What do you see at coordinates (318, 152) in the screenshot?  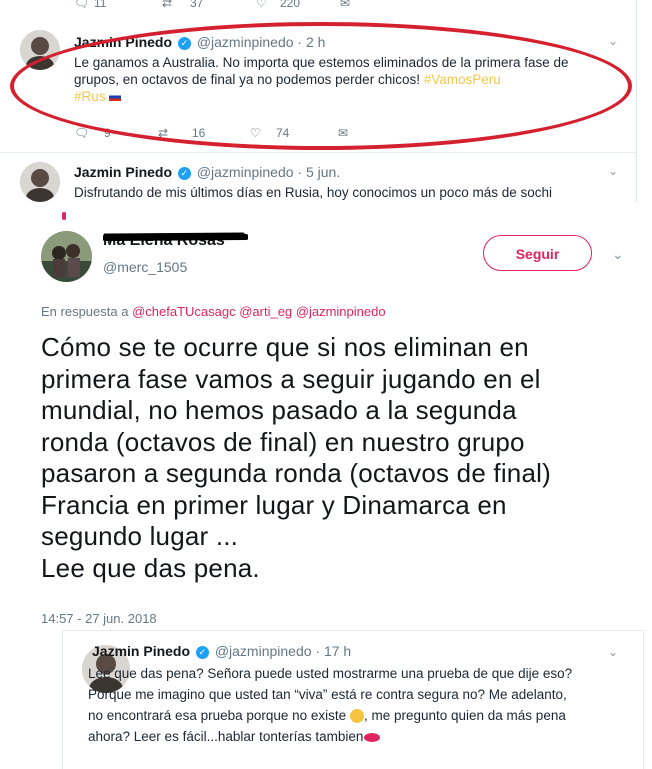 I see `divider` at bounding box center [318, 152].